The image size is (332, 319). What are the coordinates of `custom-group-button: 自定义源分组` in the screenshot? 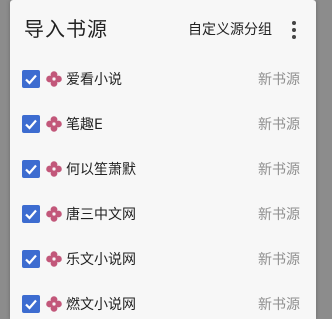 It's located at (230, 30).